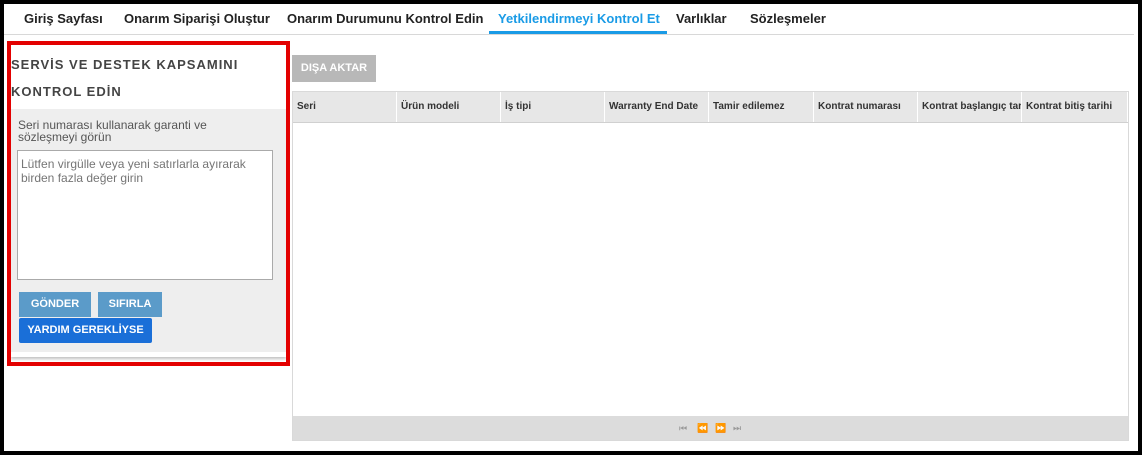 Image resolution: width=1142 pixels, height=455 pixels. I want to click on tab-contracts: Sözleşmeler, so click(788, 19).